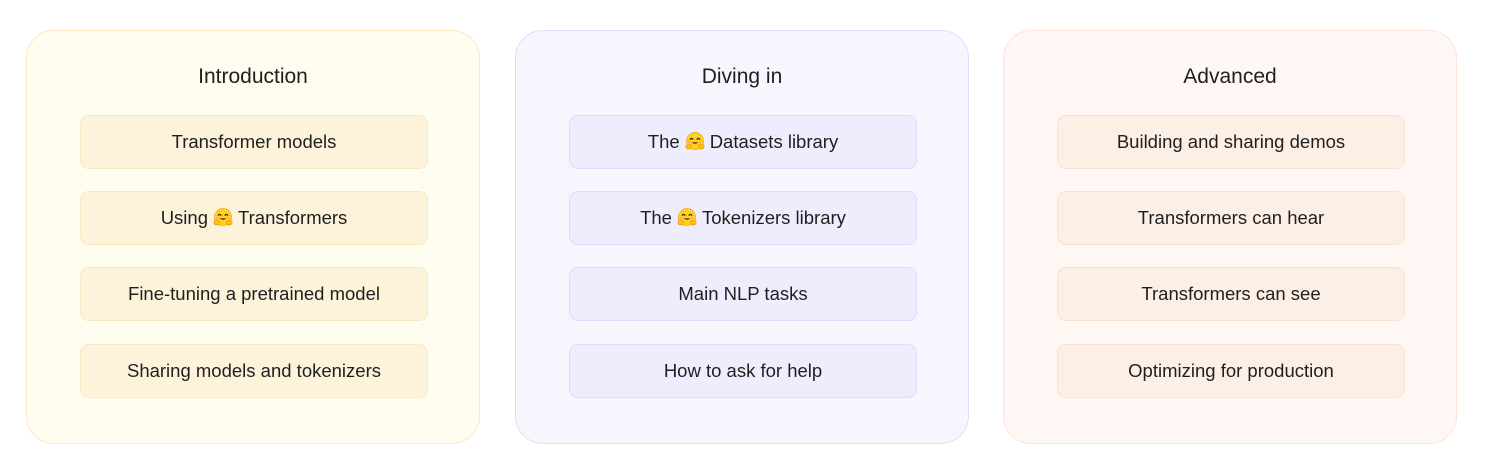  I want to click on item-transformers-see: Transformers can see, so click(1231, 294).